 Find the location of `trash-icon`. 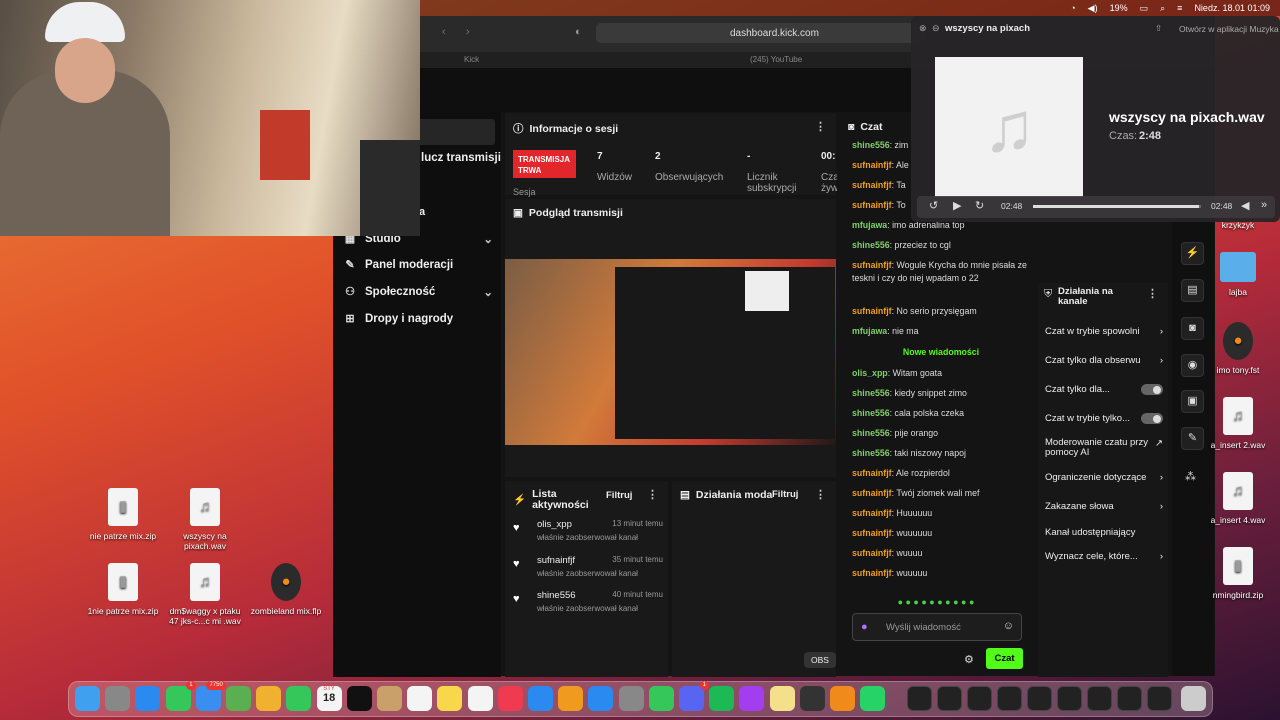

trash-icon is located at coordinates (1193, 698).